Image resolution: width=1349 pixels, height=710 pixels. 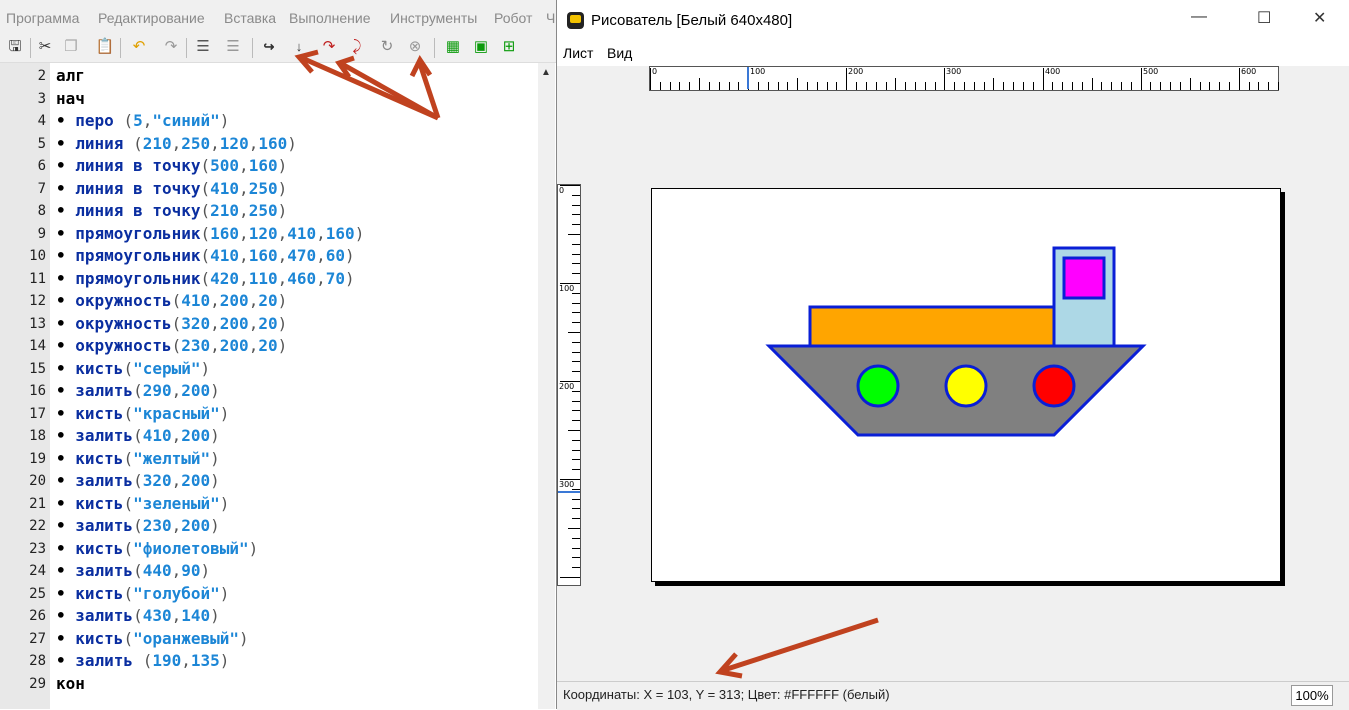 What do you see at coordinates (70, 684) in the screenshot?
I see `code-line: кон` at bounding box center [70, 684].